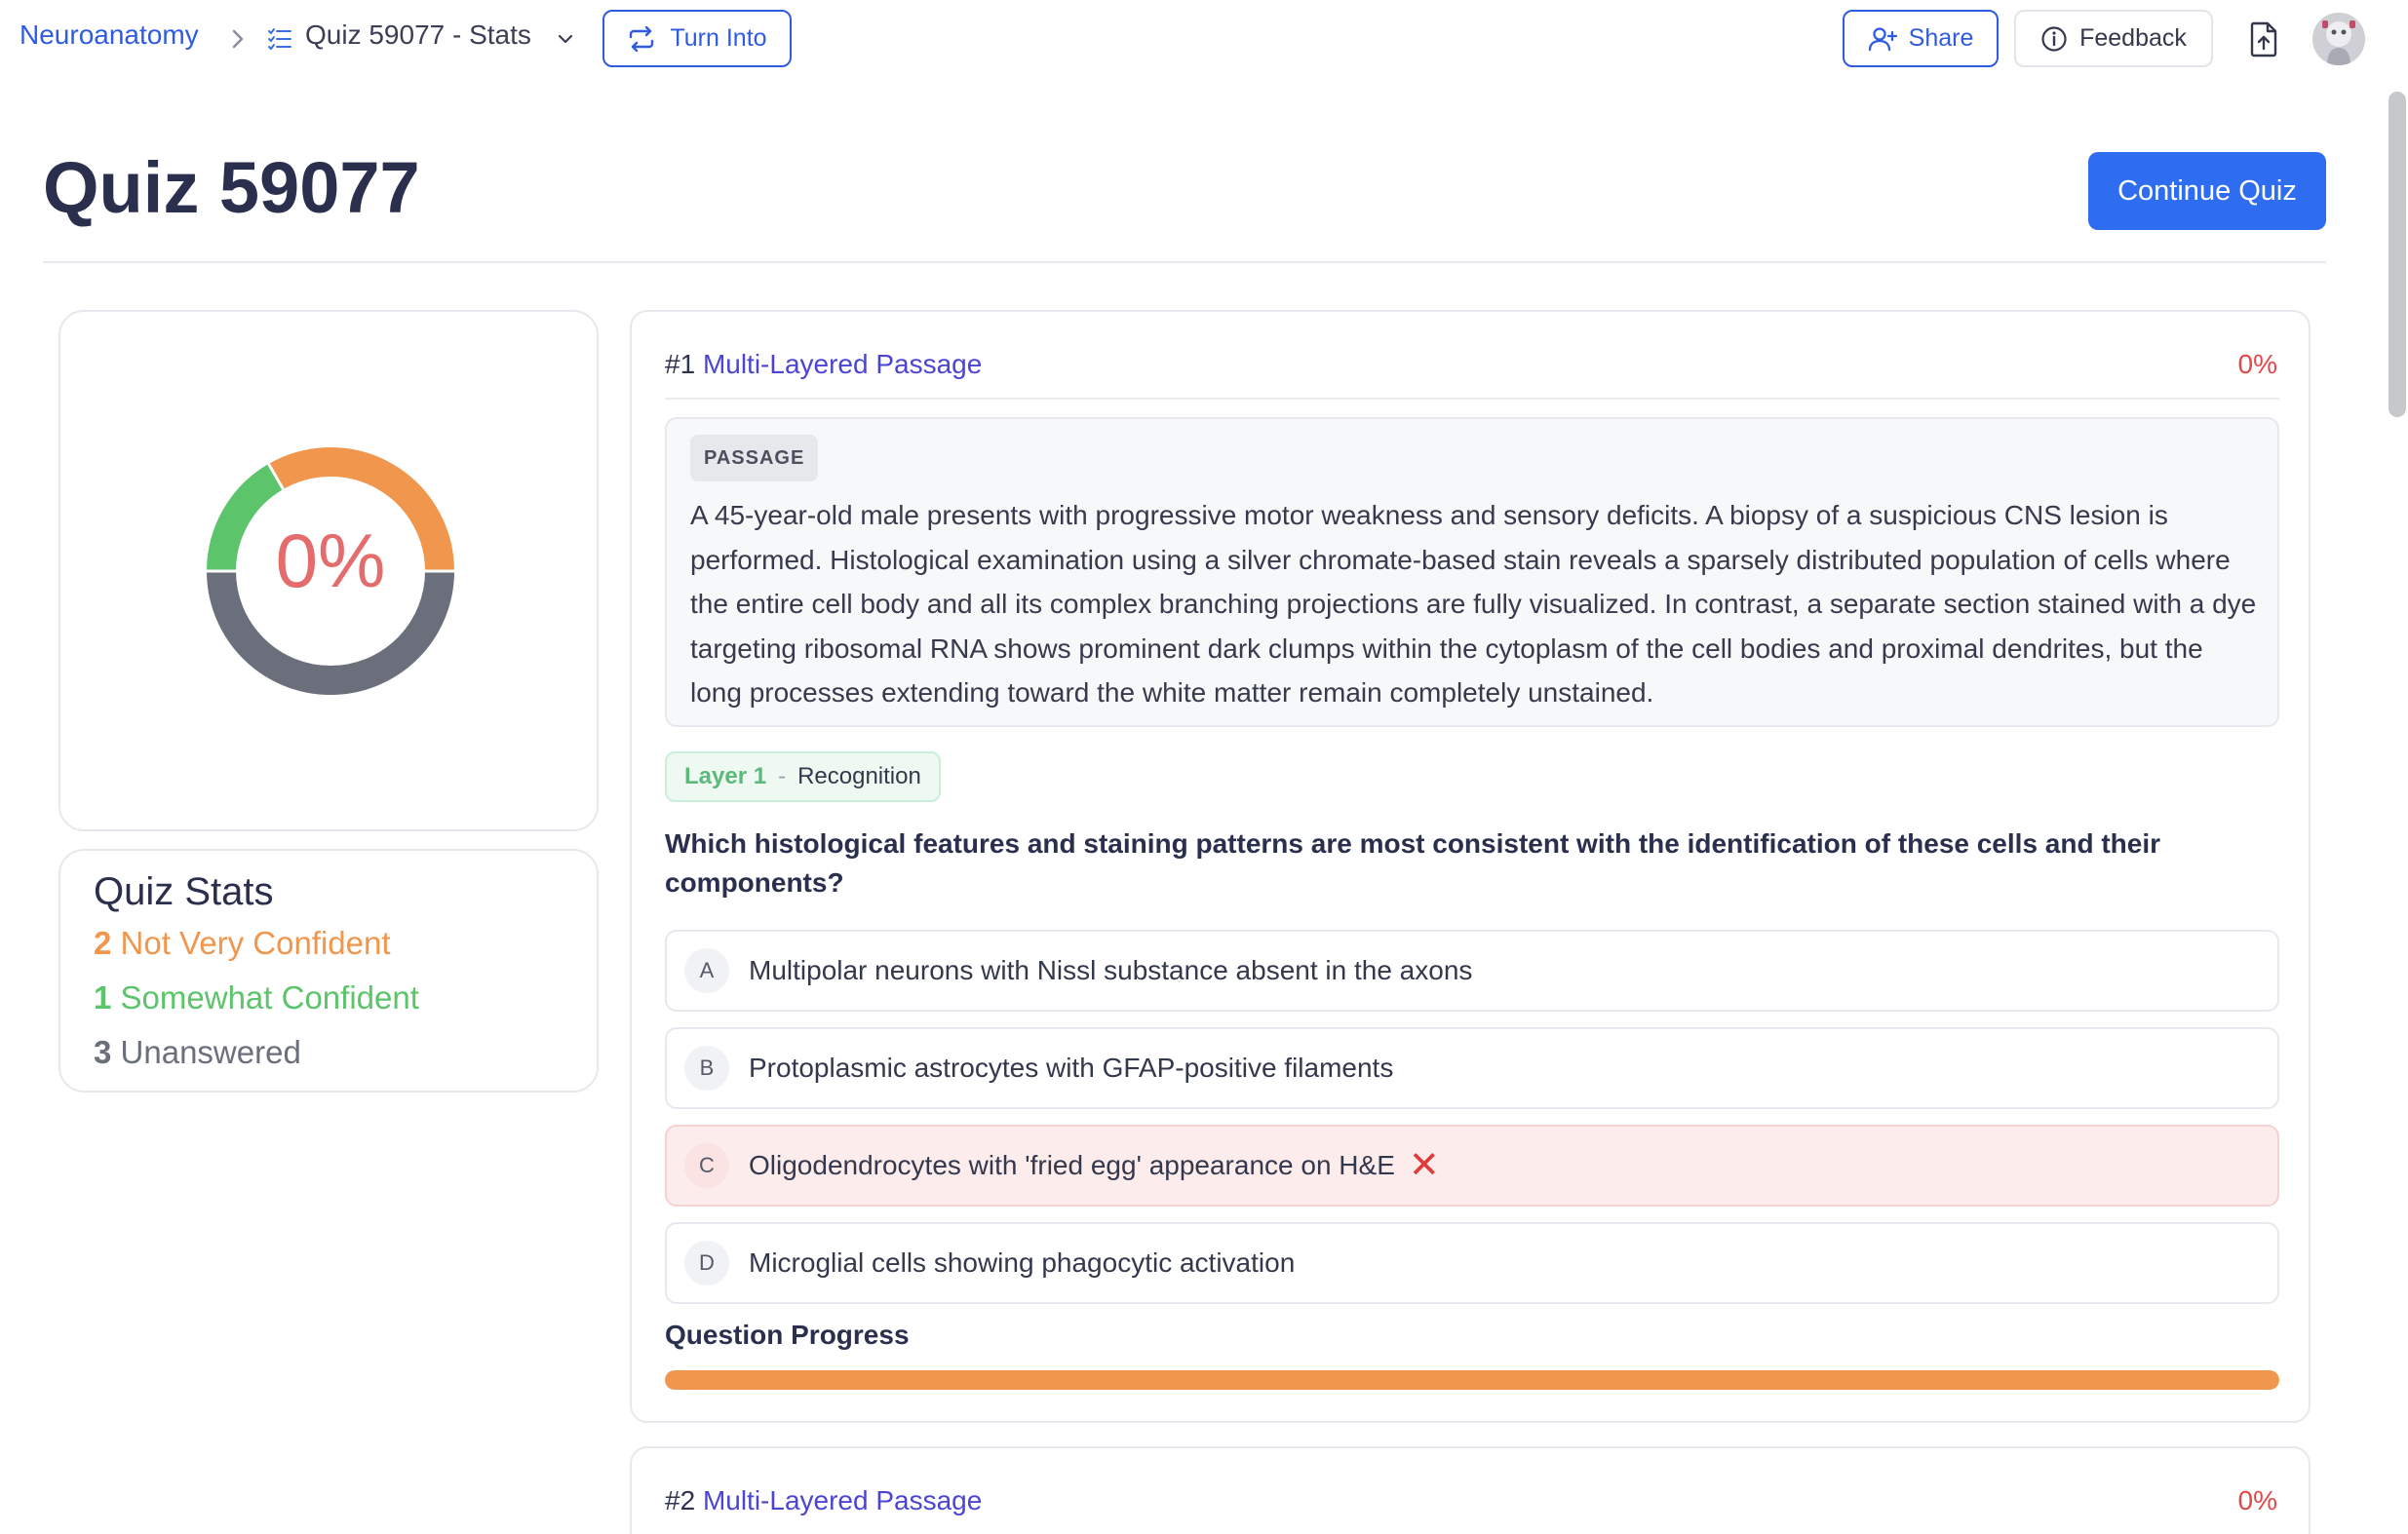 This screenshot has height=1534, width=2408. Describe the element at coordinates (642, 39) in the screenshot. I see `repeat-icon` at that location.